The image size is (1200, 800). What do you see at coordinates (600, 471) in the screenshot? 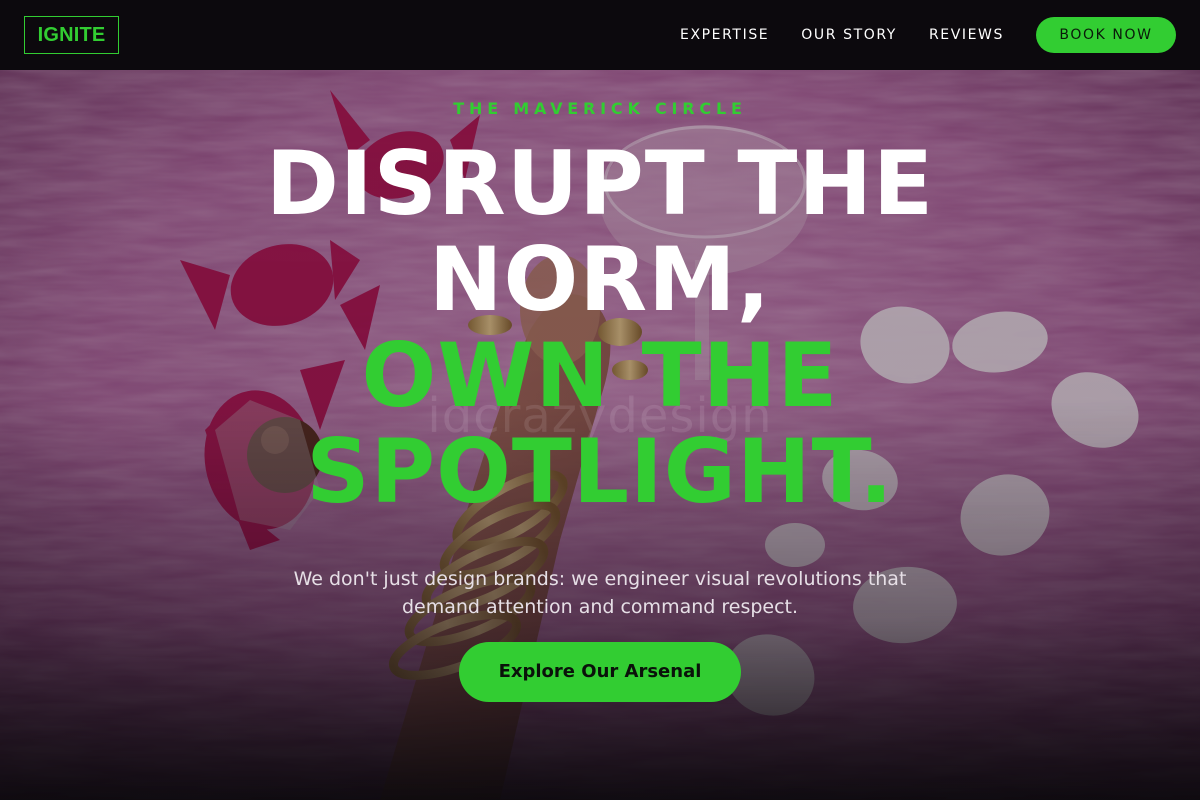
I see `headline-line-4: SPOTLIGHT.` at bounding box center [600, 471].